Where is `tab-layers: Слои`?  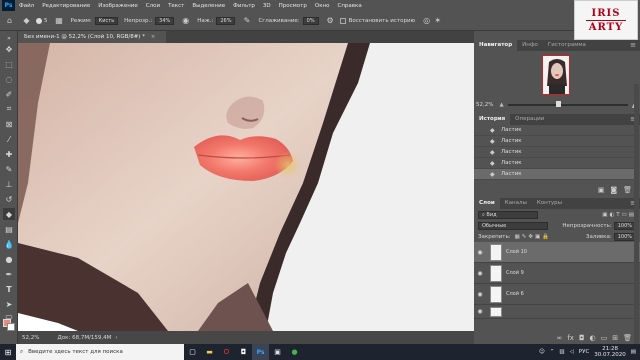
tab-layers: Слои is located at coordinates (487, 203).